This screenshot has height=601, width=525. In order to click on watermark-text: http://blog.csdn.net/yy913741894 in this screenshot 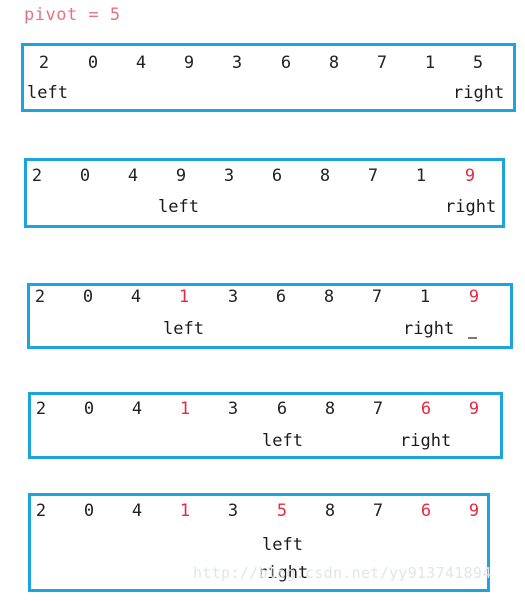, I will do `click(342, 573)`.